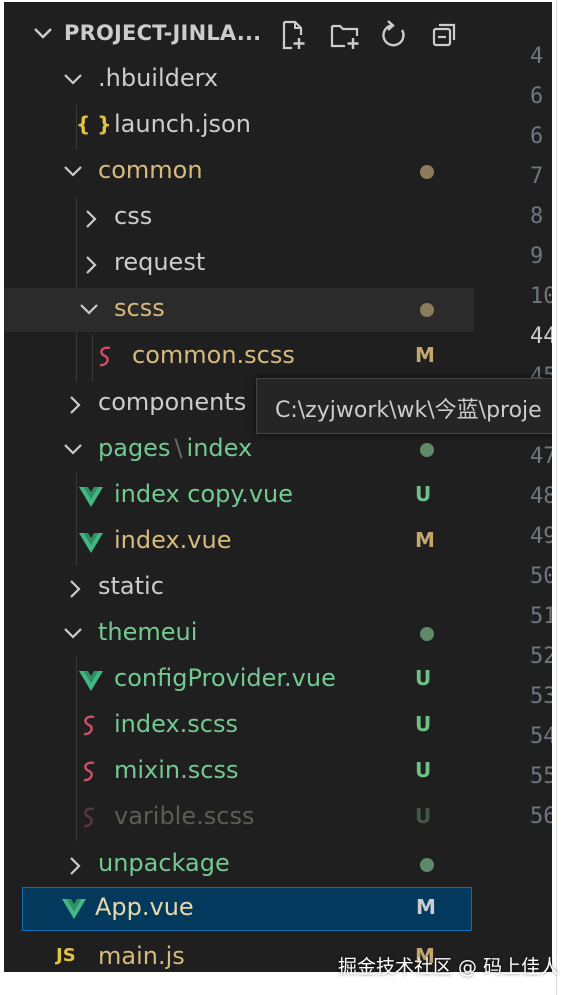 The image size is (584, 995). Describe the element at coordinates (239, 542) in the screenshot. I see `file-index-vue: index.vue M` at that location.